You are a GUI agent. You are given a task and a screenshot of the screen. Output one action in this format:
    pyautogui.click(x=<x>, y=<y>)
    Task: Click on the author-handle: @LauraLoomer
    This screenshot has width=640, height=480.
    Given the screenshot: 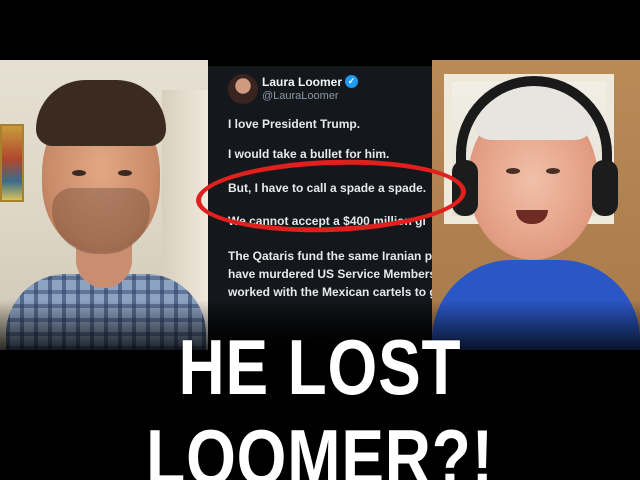 What is the action you would take?
    pyautogui.click(x=300, y=96)
    